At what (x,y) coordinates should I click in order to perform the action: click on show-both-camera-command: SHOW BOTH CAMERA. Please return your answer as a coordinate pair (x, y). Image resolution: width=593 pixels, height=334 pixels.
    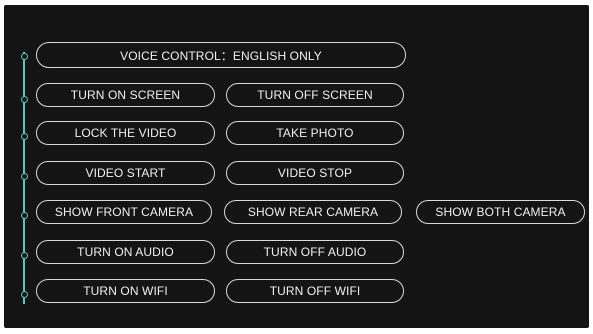
    Looking at the image, I should click on (500, 212).